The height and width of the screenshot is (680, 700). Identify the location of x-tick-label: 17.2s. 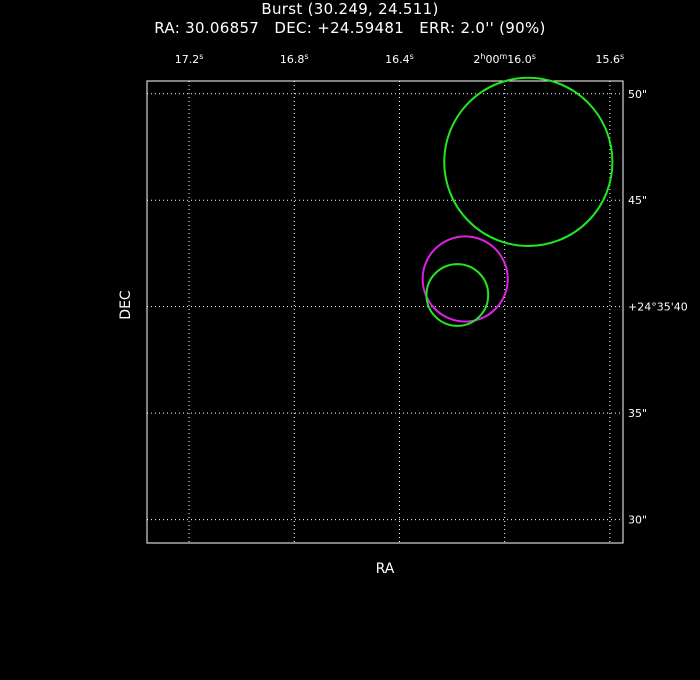
(189, 59).